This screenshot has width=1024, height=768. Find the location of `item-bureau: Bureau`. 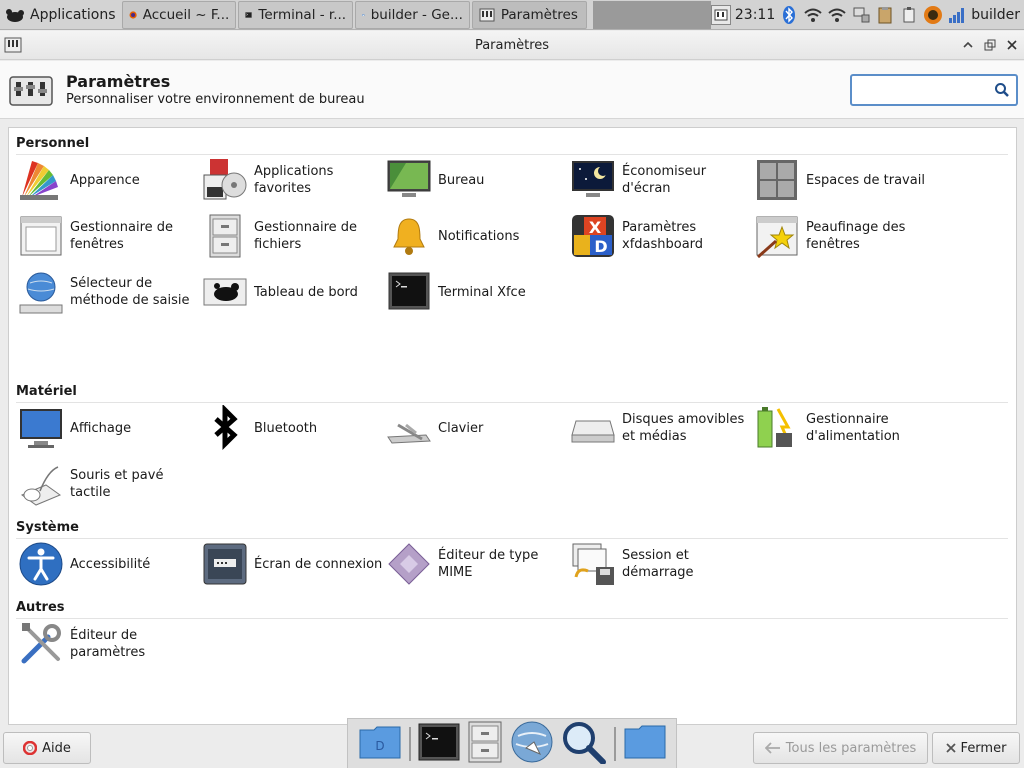

item-bureau: Bureau is located at coordinates (476, 180).